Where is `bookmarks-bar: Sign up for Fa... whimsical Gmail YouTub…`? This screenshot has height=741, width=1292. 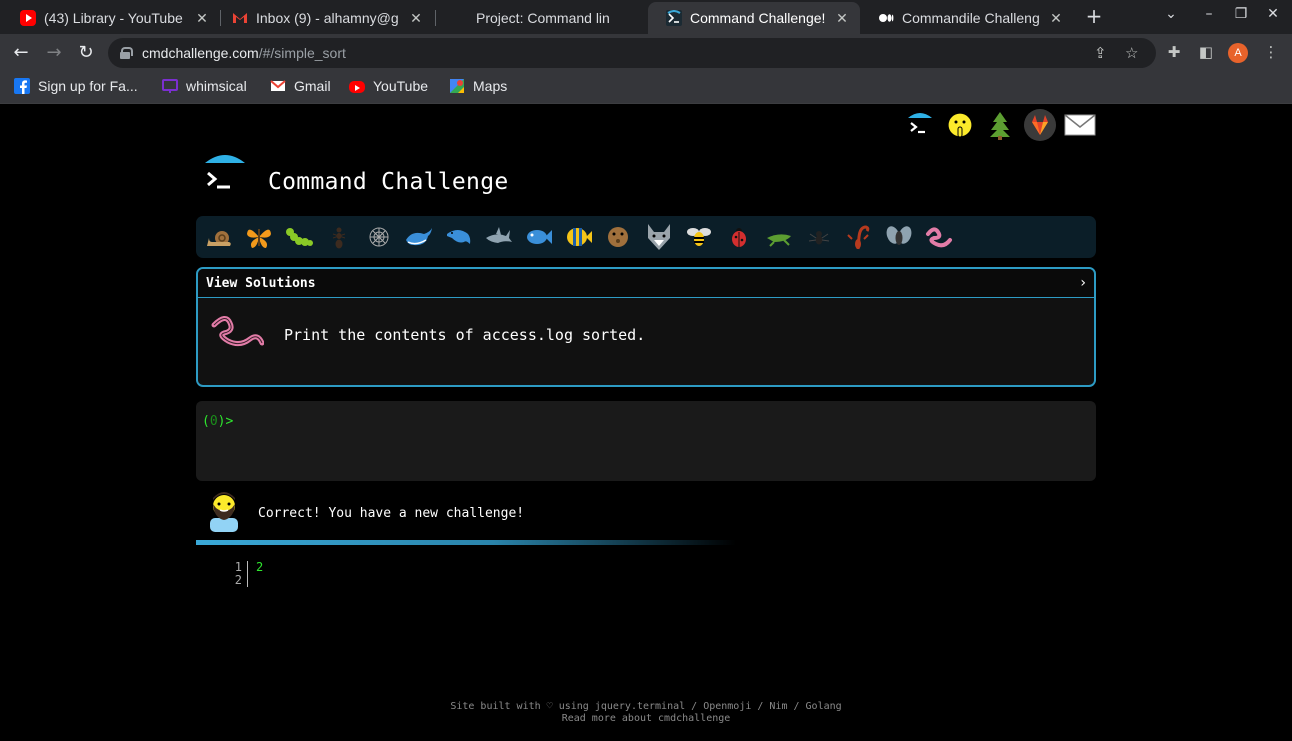
bookmarks-bar: Sign up for Fa... whimsical Gmail YouTub… is located at coordinates (646, 88).